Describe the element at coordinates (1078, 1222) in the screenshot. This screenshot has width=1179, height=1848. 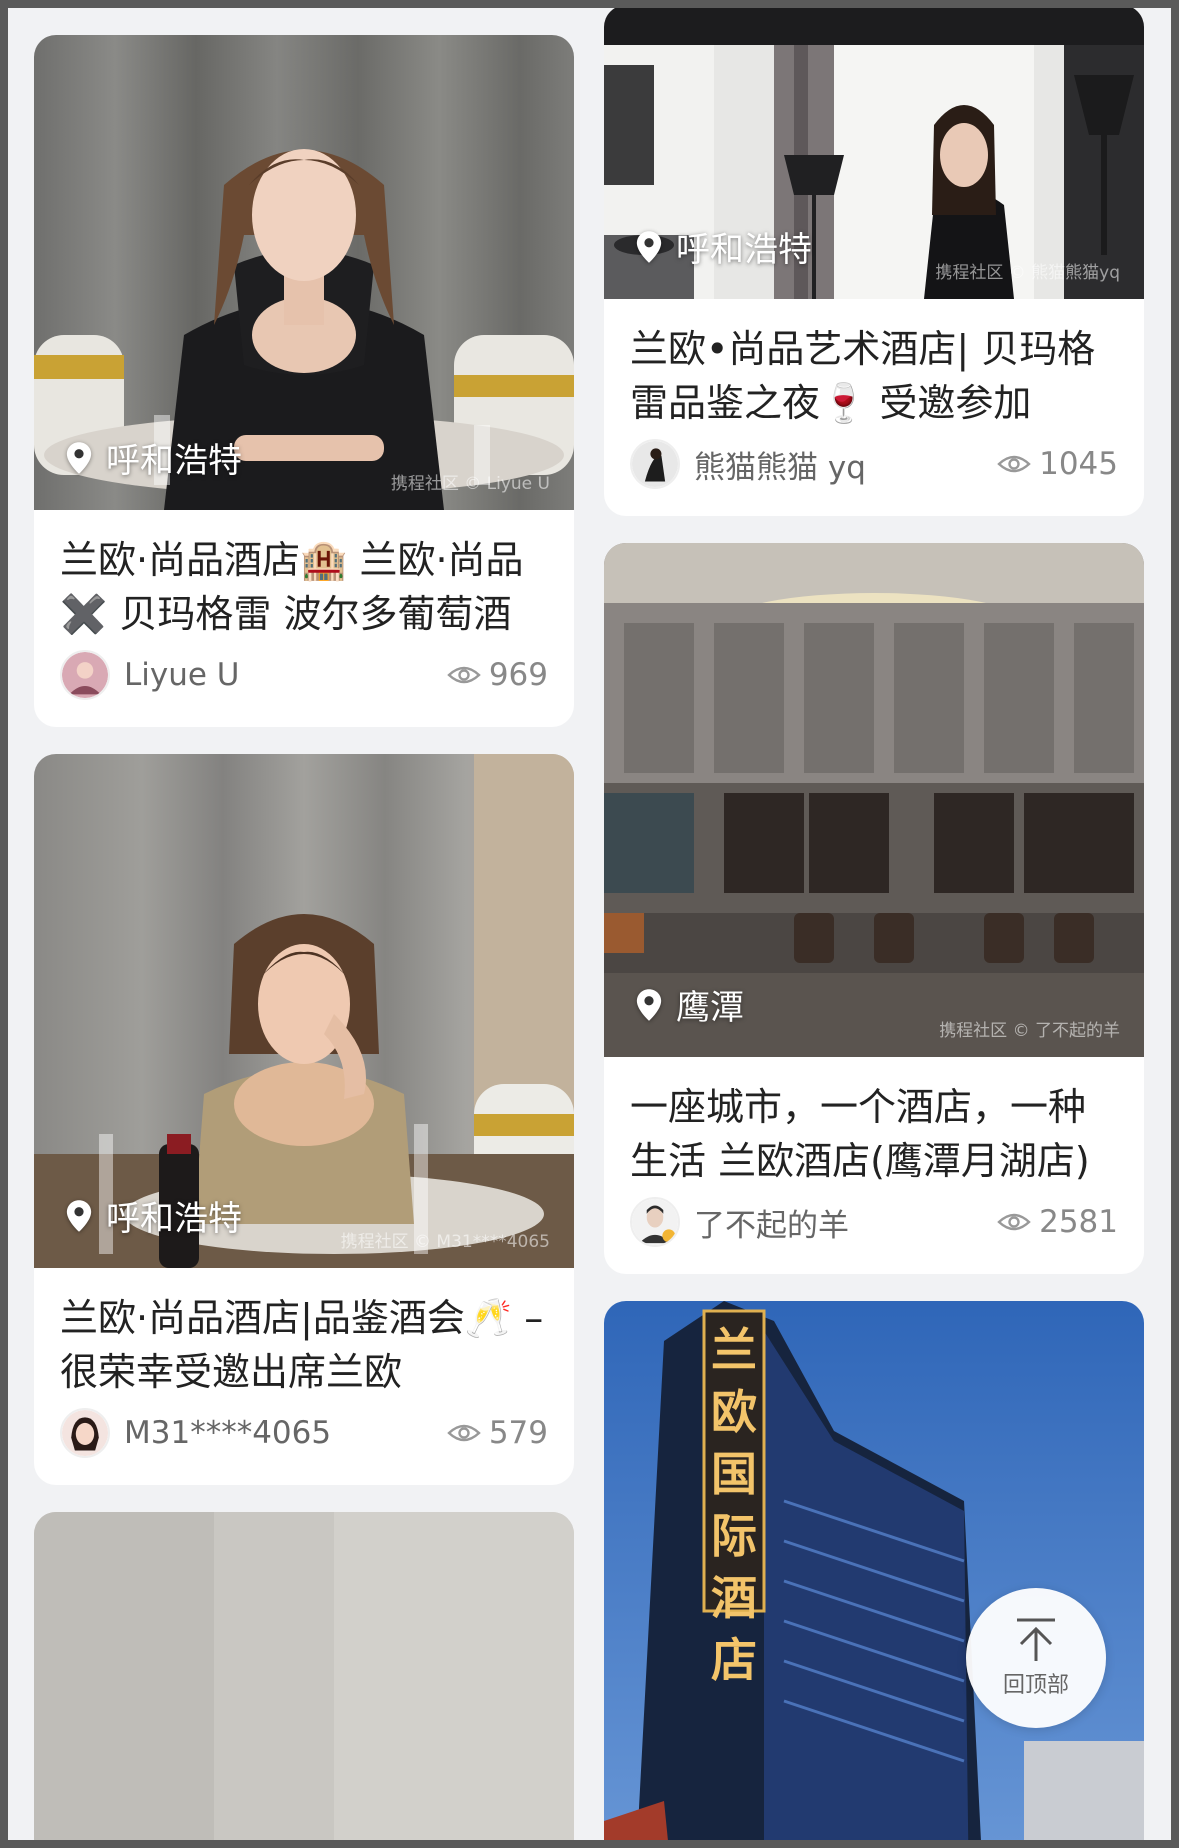
I see `view-count-value: 2581` at that location.